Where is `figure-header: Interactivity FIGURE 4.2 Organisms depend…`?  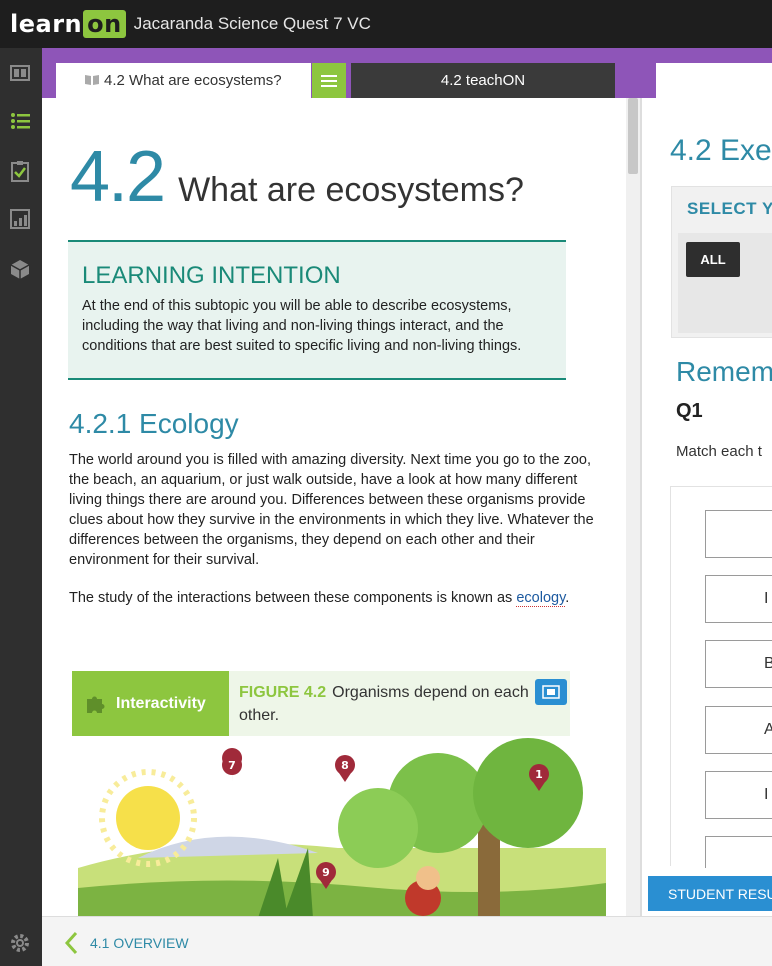
figure-header: Interactivity FIGURE 4.2 Organisms depend… is located at coordinates (321, 703).